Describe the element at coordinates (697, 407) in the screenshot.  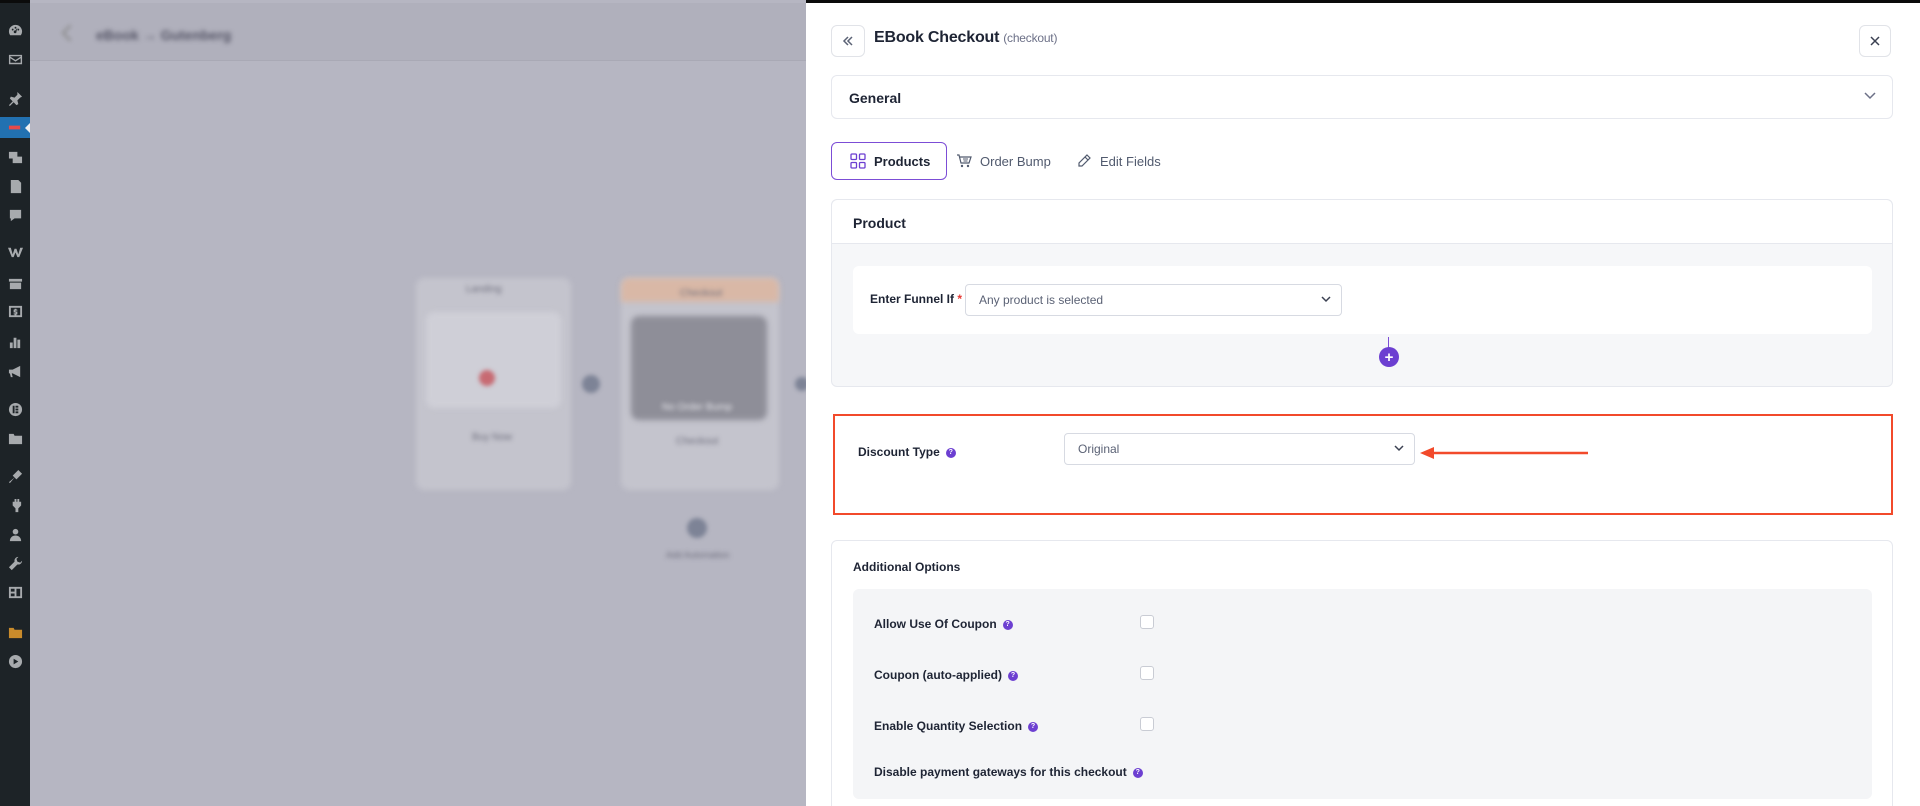
I see `checkout-preview-banner: No Order Bump` at that location.